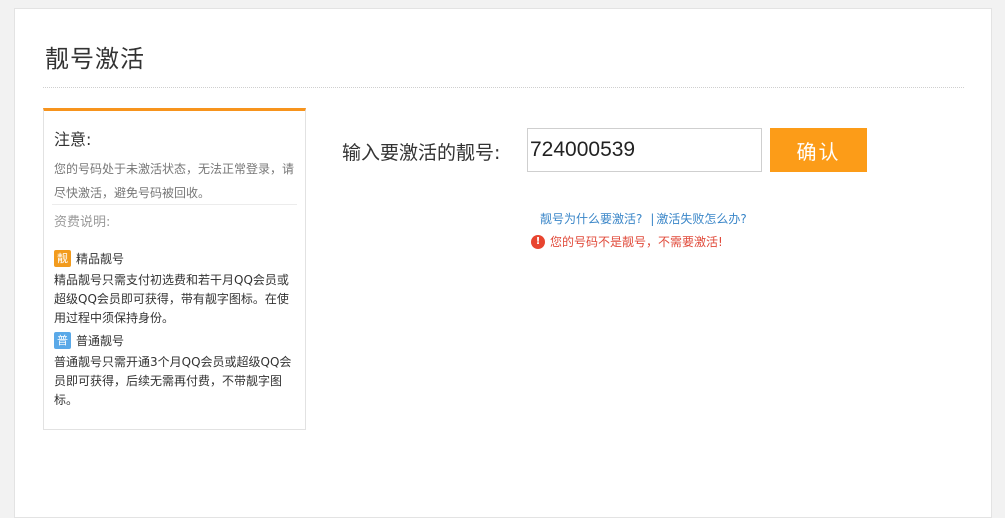 This screenshot has width=1005, height=518. I want to click on fee-description-title: 资费说明:, so click(82, 222).